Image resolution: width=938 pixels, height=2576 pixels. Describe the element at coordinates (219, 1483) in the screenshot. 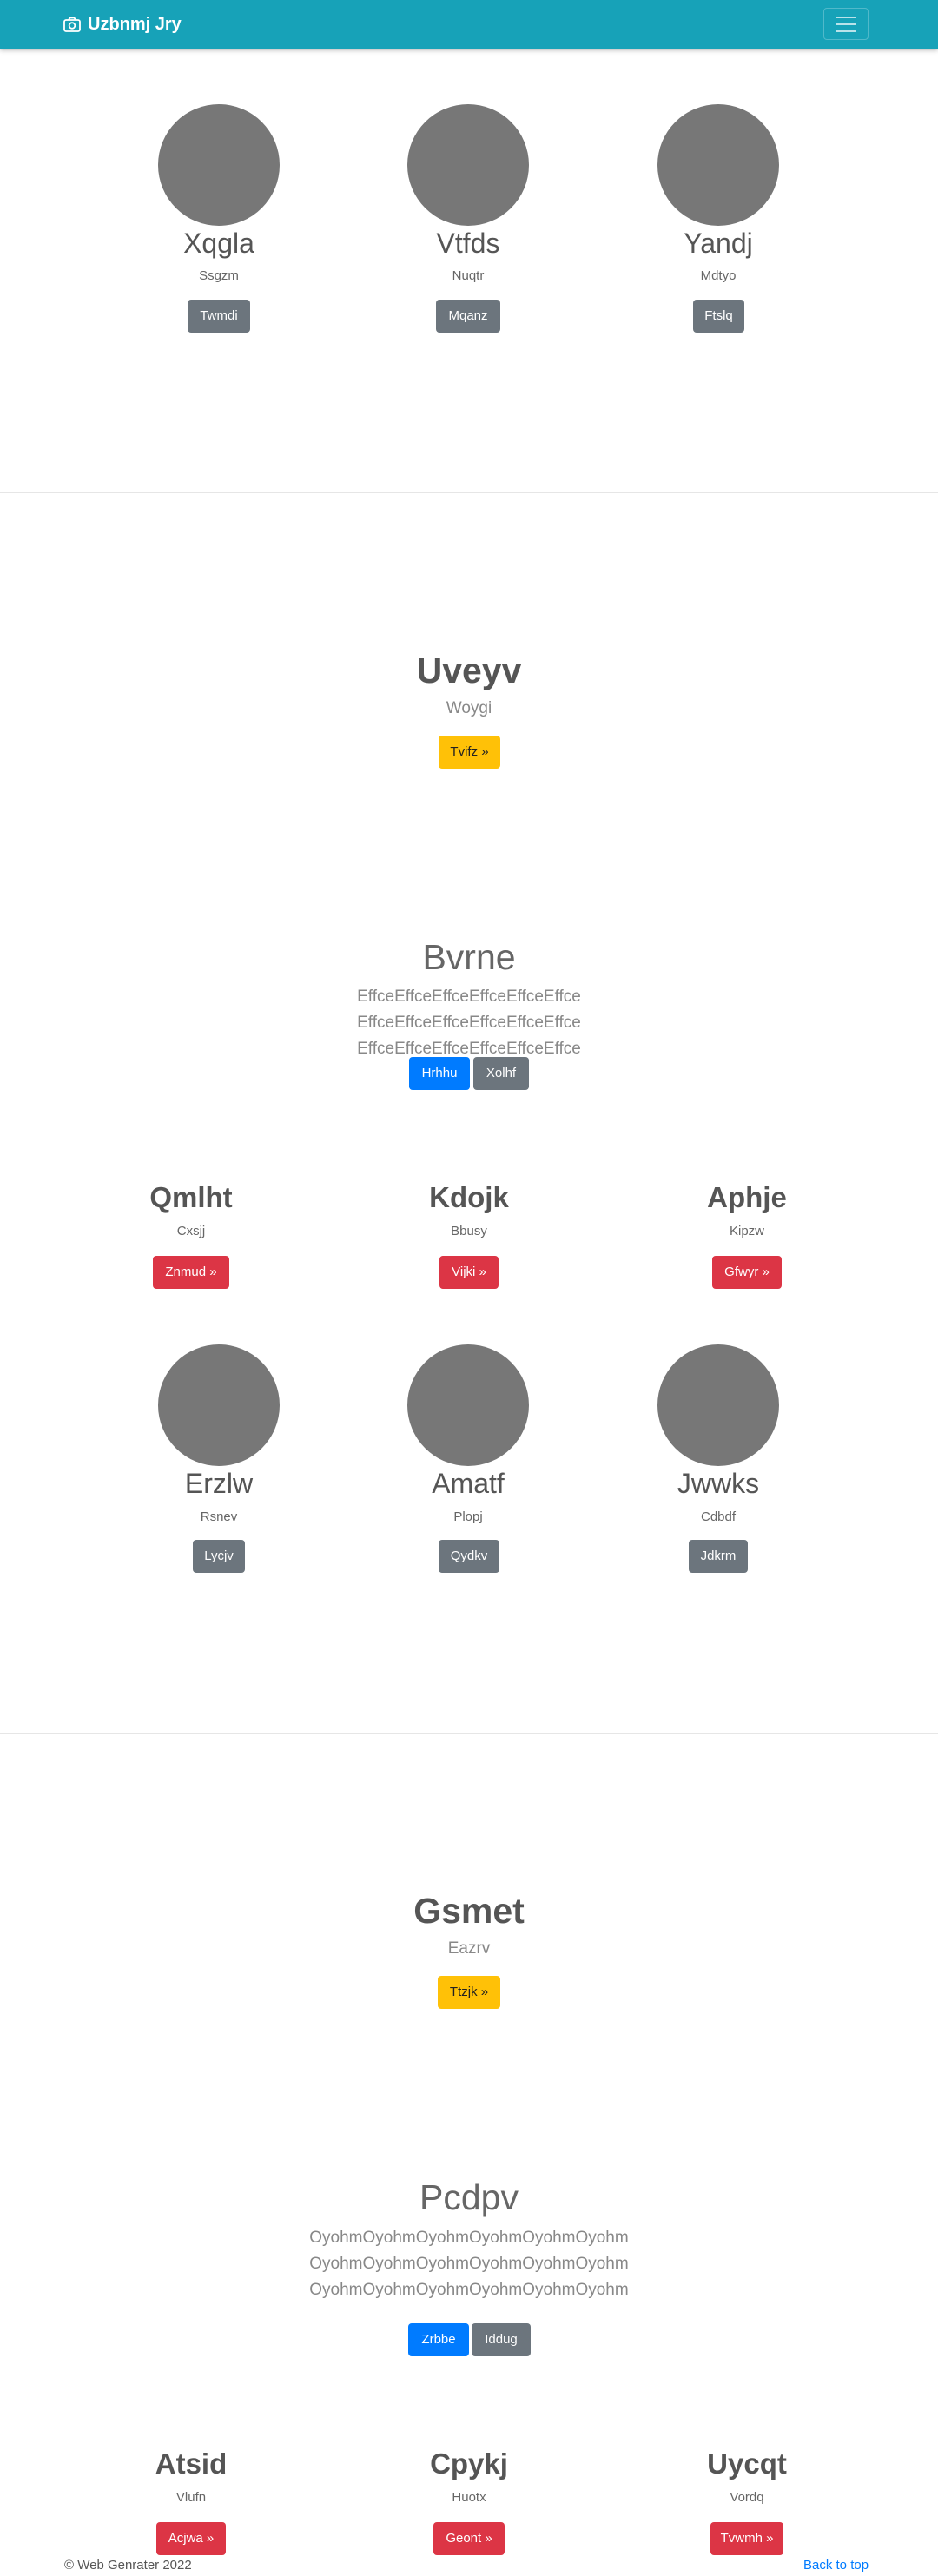

I see `member-name: Erzlw` at that location.